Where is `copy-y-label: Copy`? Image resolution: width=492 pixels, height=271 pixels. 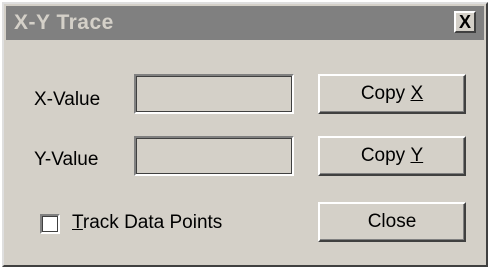
copy-y-label: Copy is located at coordinates (385, 155).